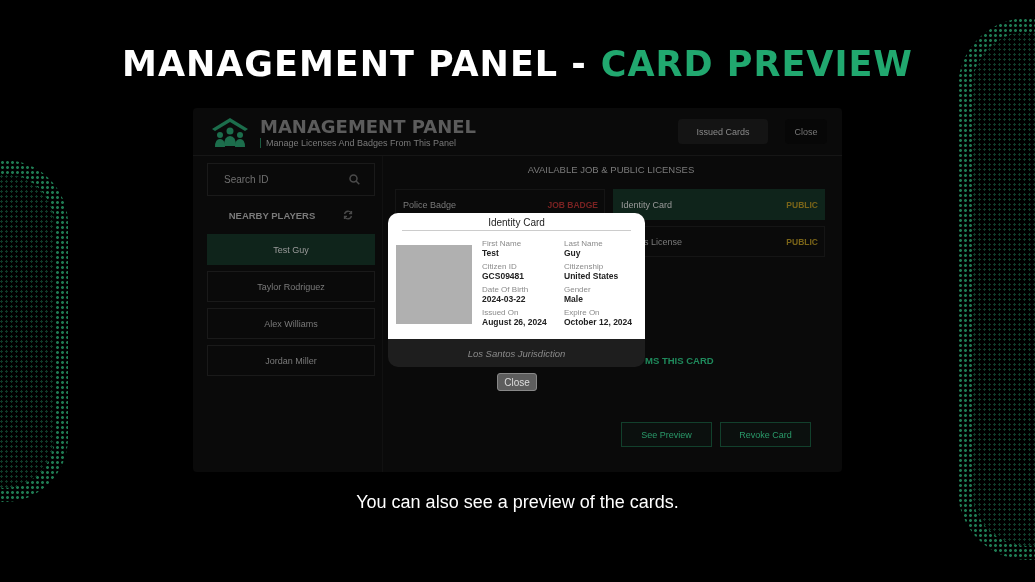  What do you see at coordinates (348, 215) in the screenshot?
I see `refresh-icon` at bounding box center [348, 215].